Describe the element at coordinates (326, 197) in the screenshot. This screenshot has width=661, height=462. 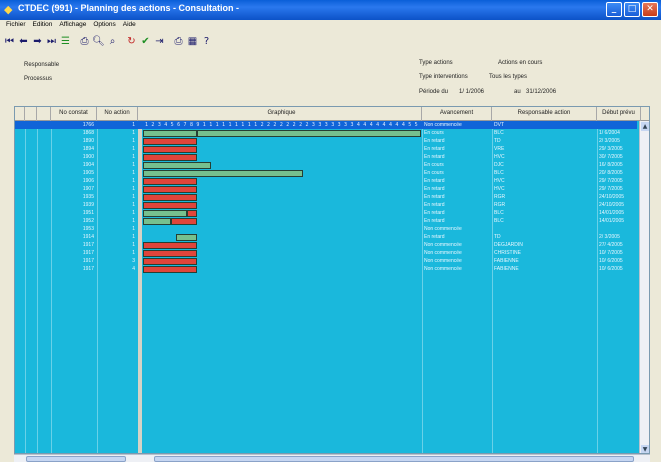
I see `table-row: 1935 1 En retard RGR 24/10/2005` at that location.